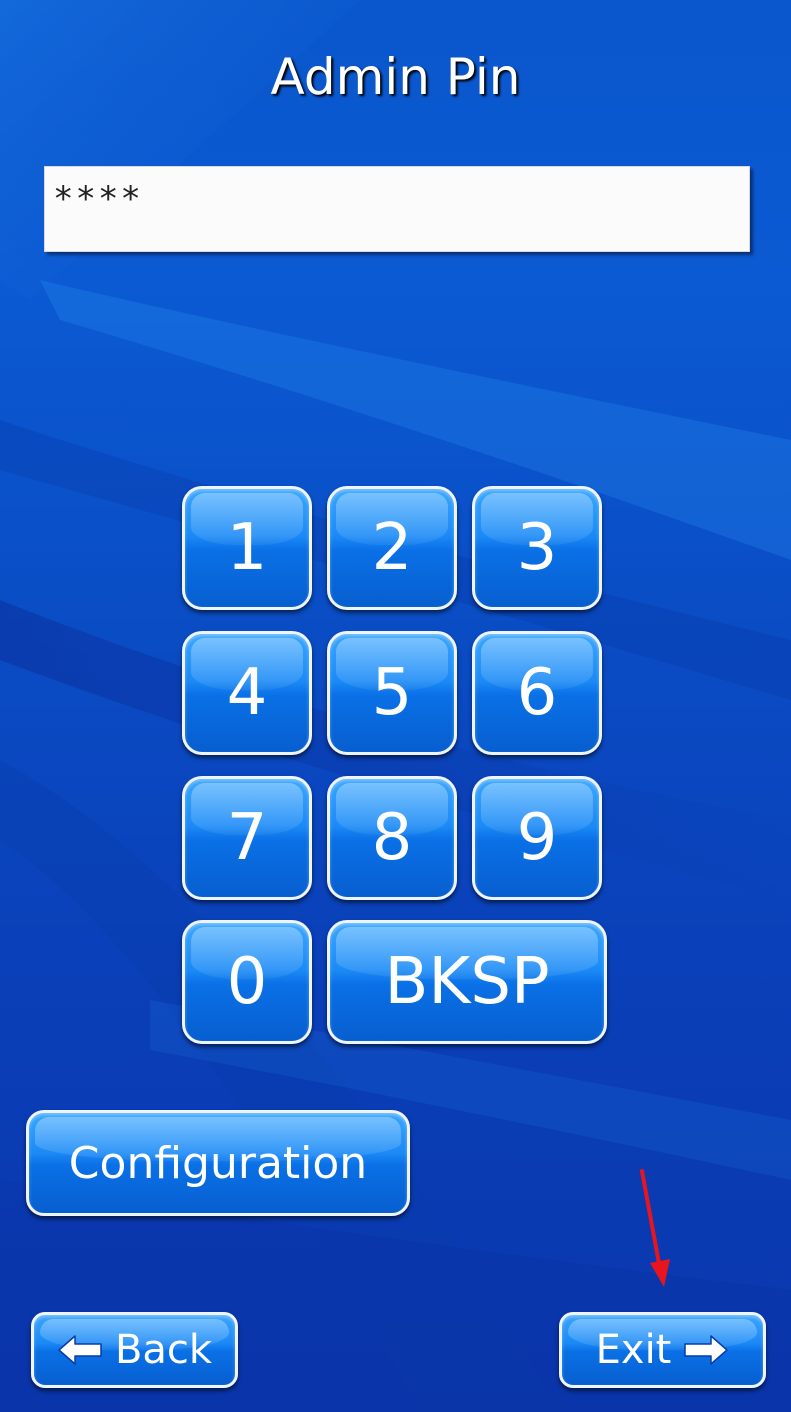 The height and width of the screenshot is (1412, 791). I want to click on arrow-left-icon, so click(81, 1350).